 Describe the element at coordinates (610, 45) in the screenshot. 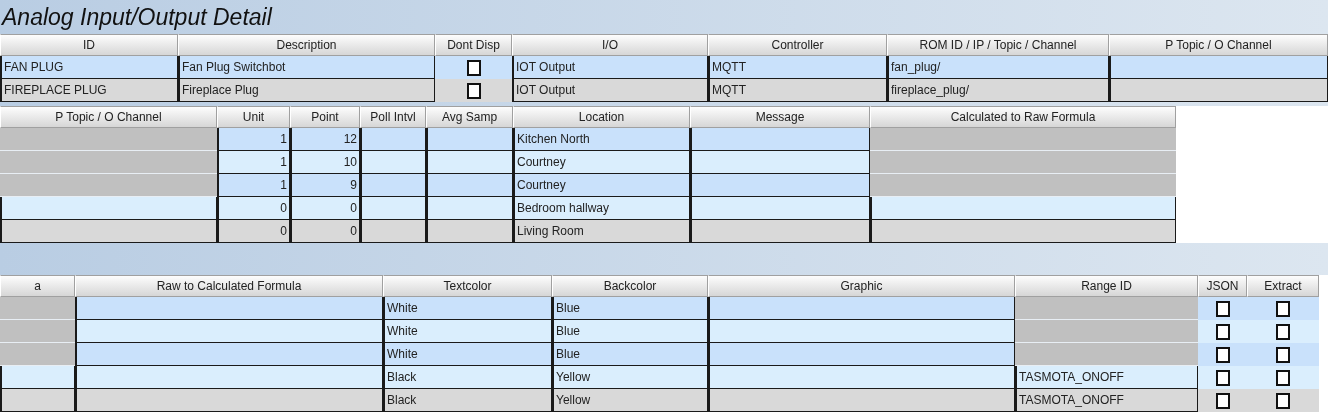

I see `column-header: I/O` at that location.